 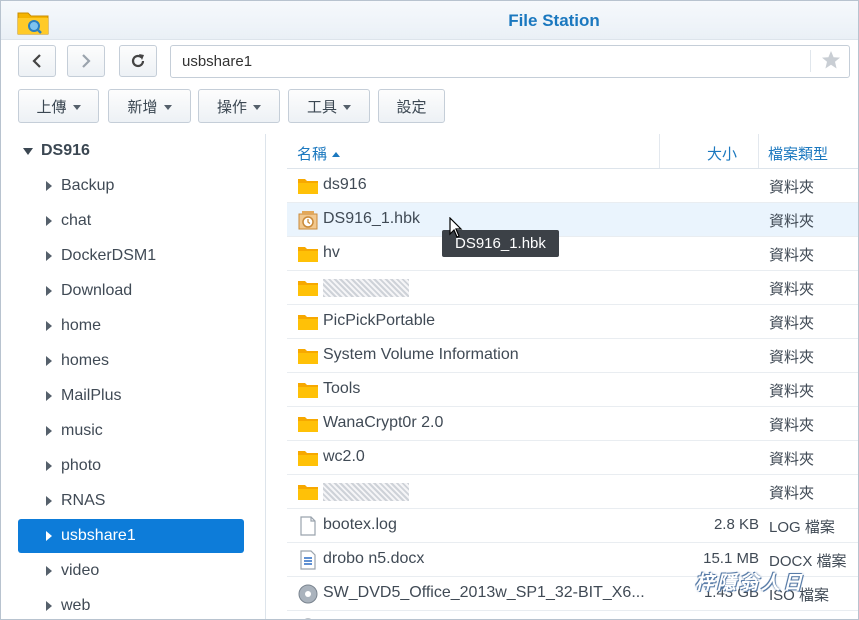 What do you see at coordinates (308, 220) in the screenshot?
I see `backup-icon` at bounding box center [308, 220].